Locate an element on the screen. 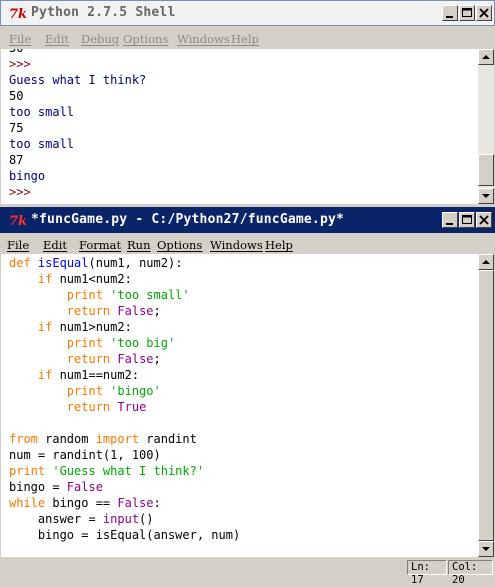 This screenshot has width=495, height=587. editor-scroll-up-button is located at coordinates (486, 262).